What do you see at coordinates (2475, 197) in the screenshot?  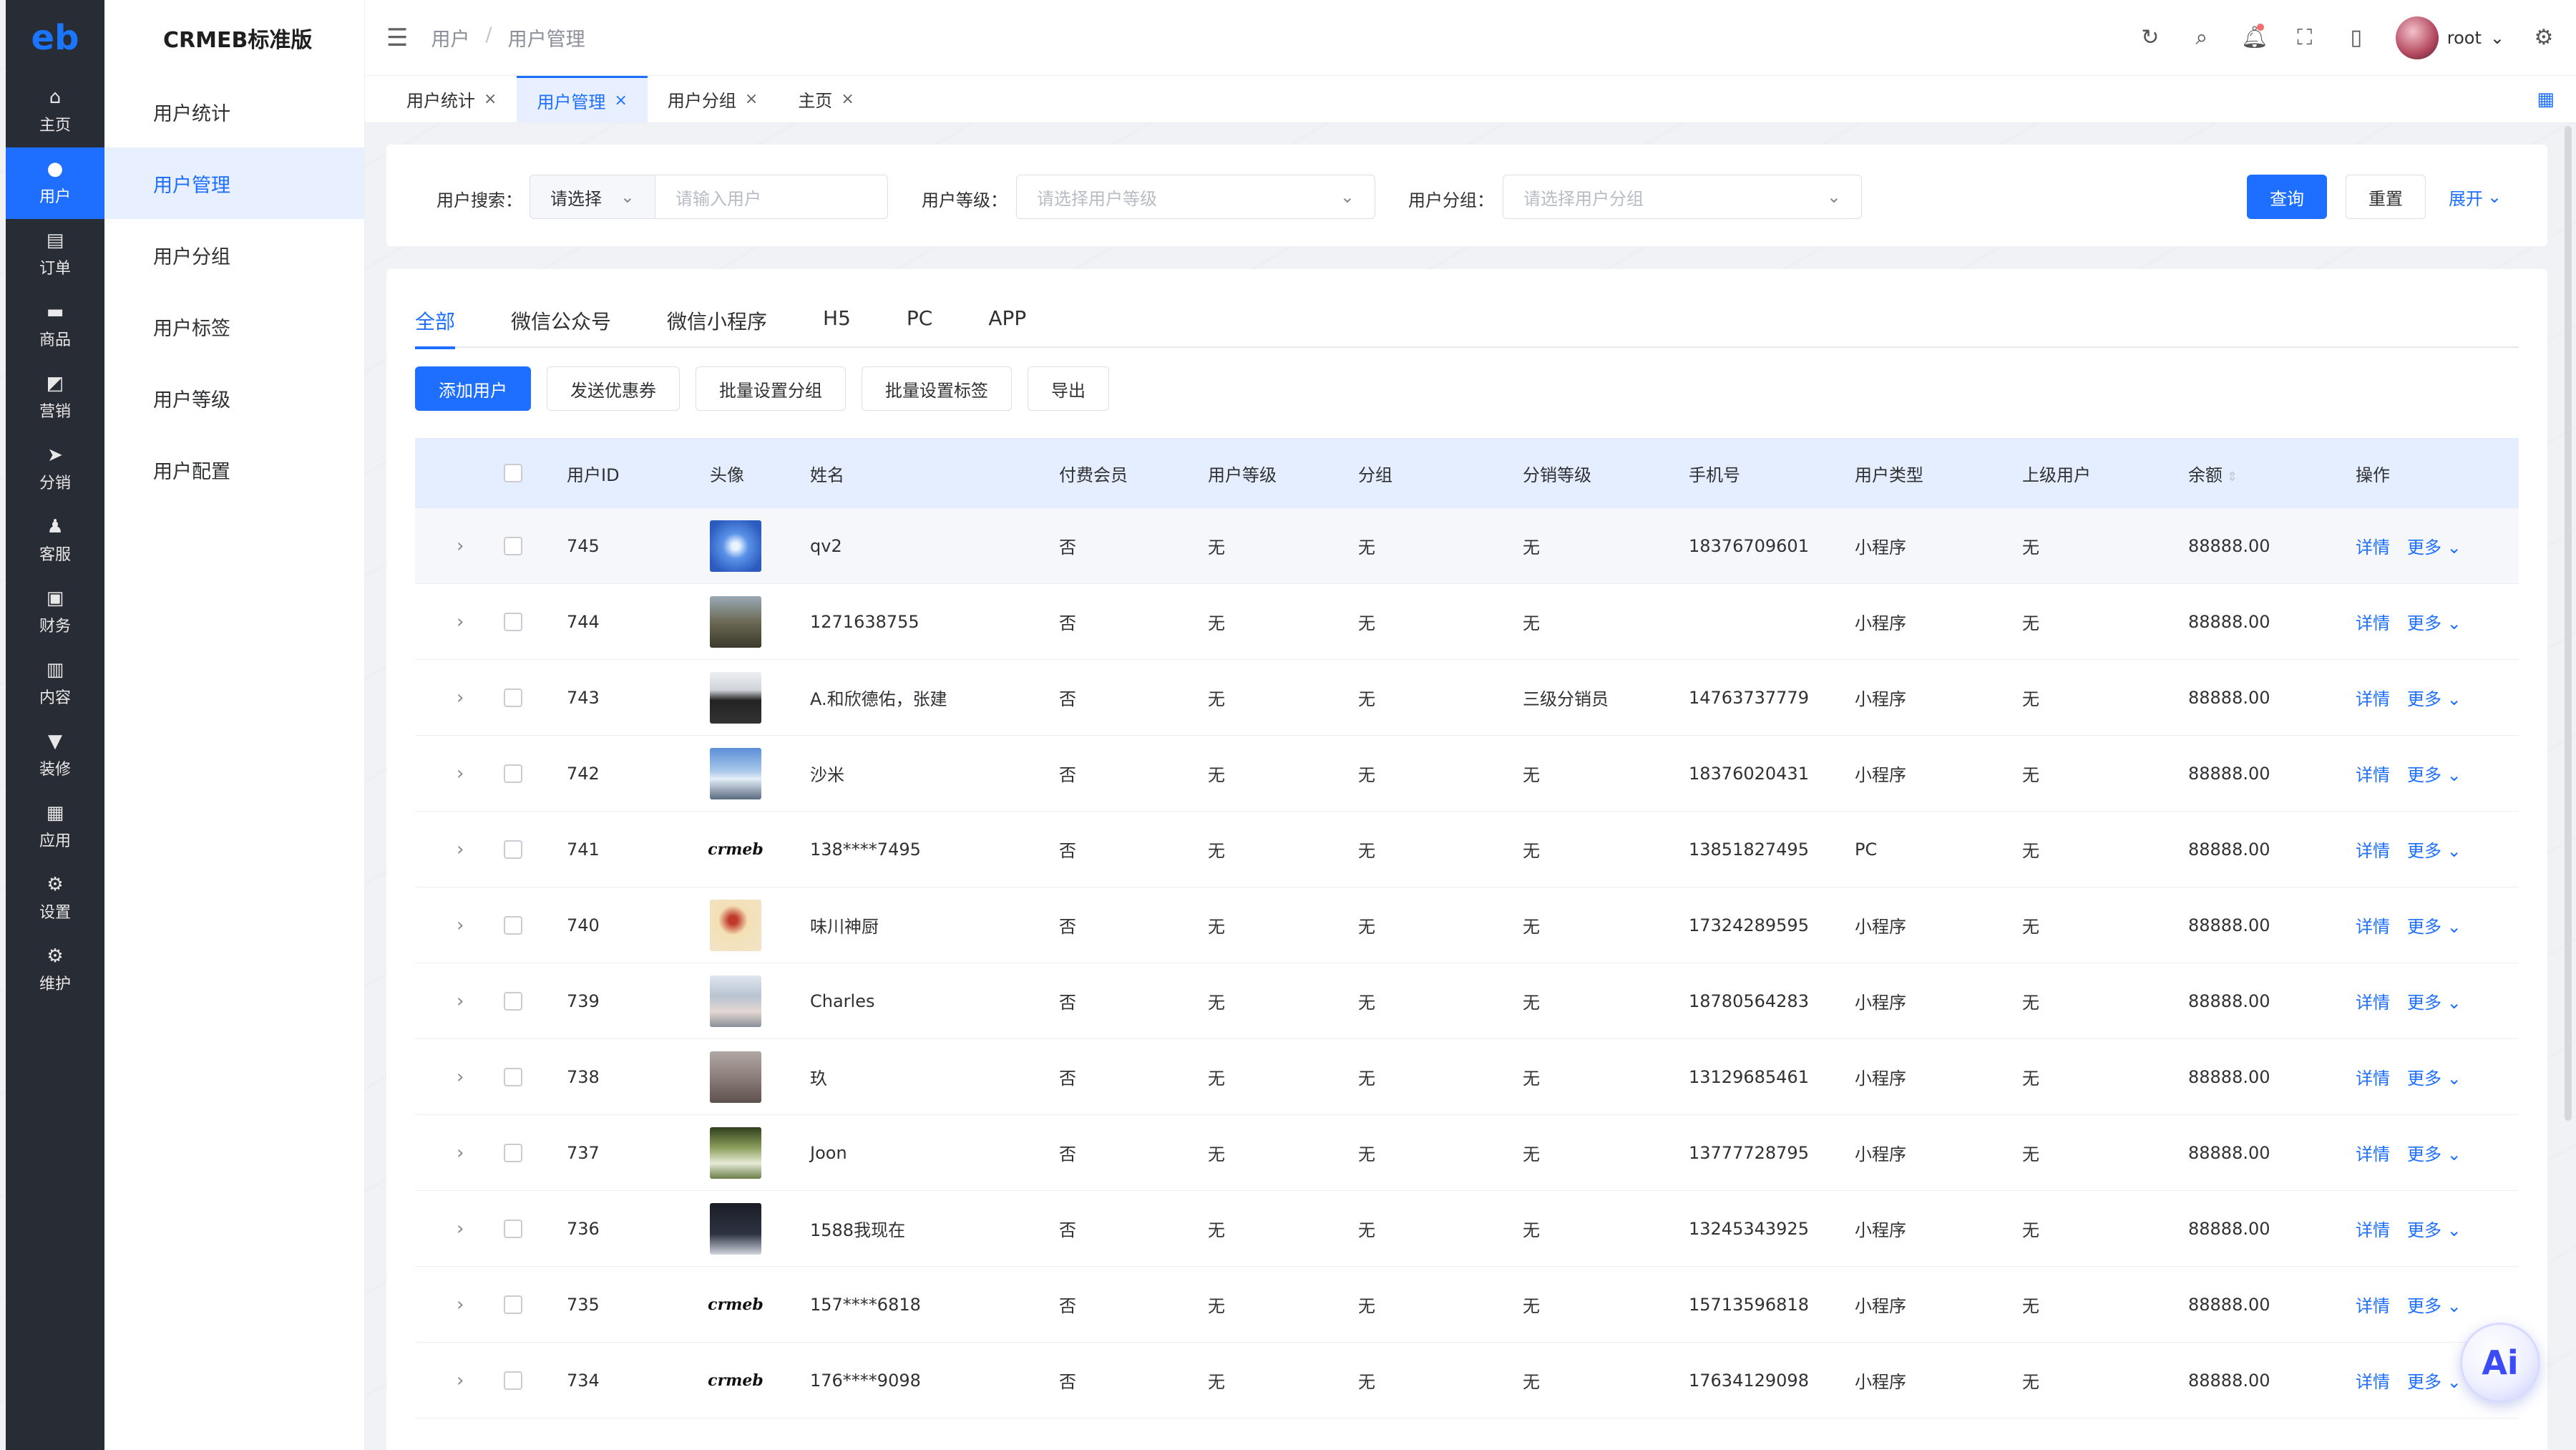 I see `expand-toggle: 展开 ⌄` at bounding box center [2475, 197].